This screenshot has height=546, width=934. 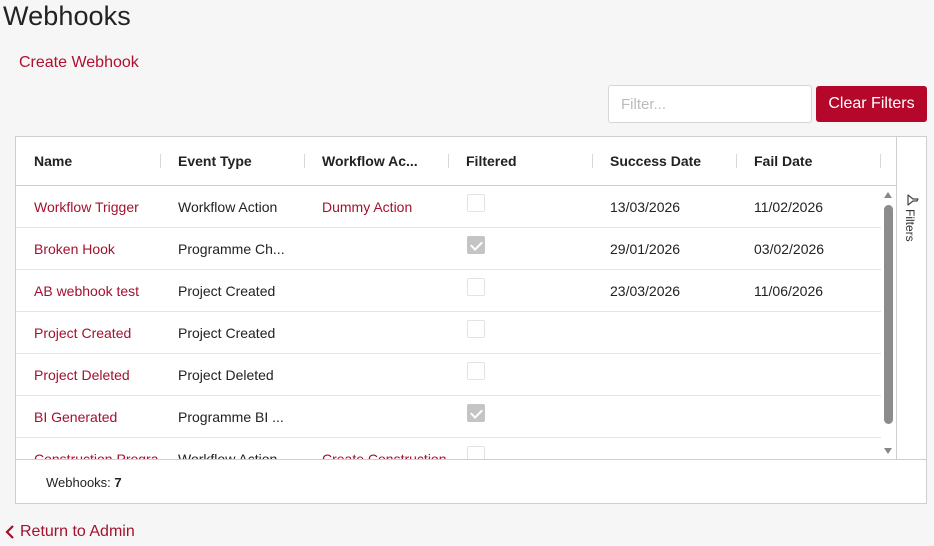 What do you see at coordinates (471, 481) in the screenshot?
I see `grid-footer: Webhooks: 7` at bounding box center [471, 481].